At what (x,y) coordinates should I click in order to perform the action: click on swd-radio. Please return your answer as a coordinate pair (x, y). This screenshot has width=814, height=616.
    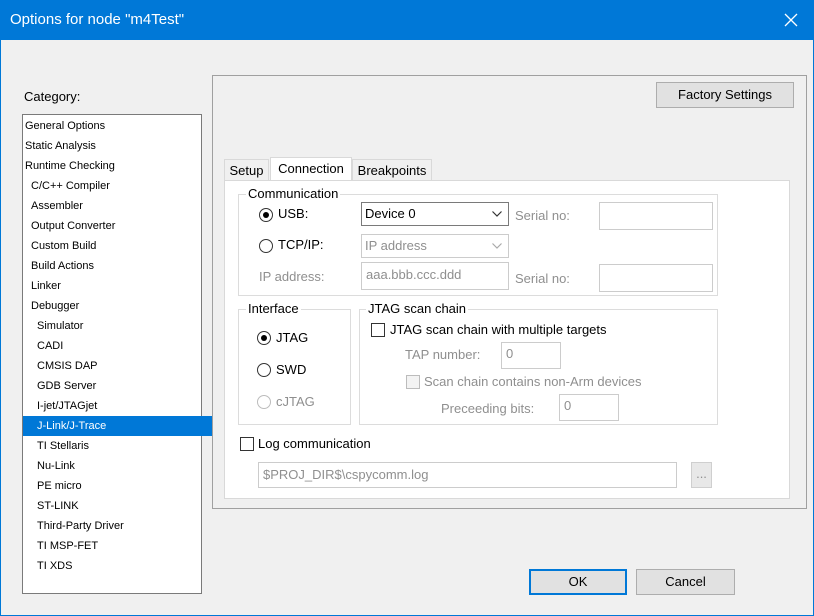
    Looking at the image, I should click on (264, 370).